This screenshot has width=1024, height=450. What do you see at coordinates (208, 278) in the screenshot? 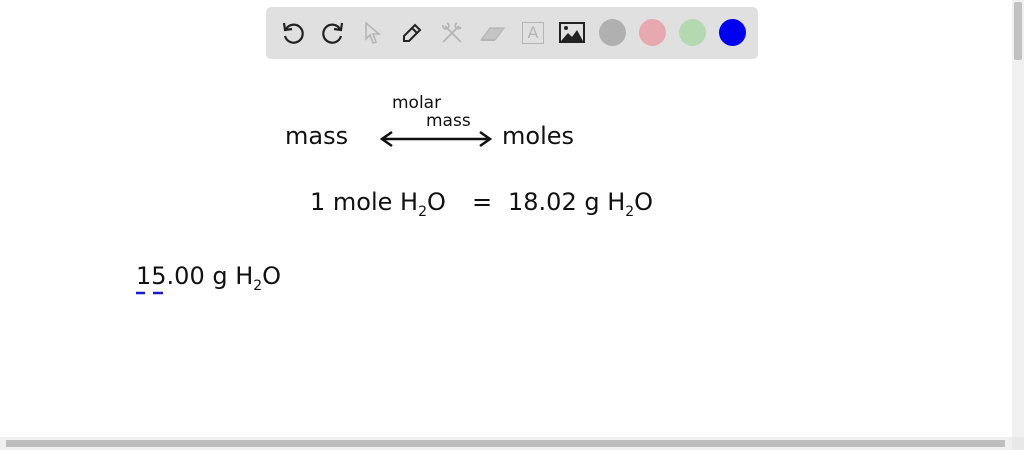
I see `given-quantity: 15.00 g H2O` at bounding box center [208, 278].